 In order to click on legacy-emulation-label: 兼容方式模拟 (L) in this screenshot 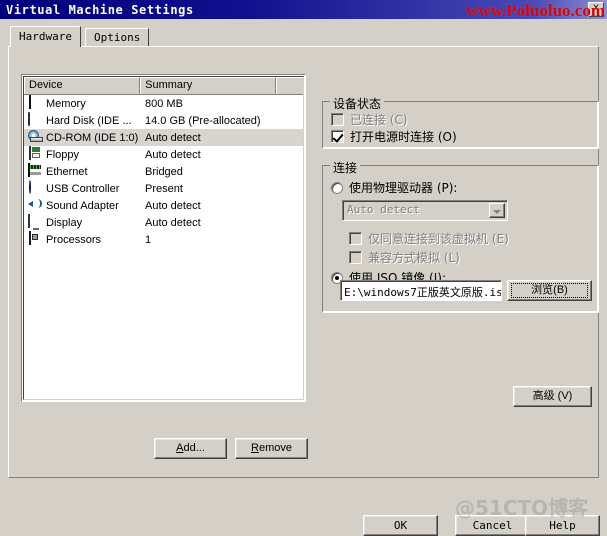, I will do `click(414, 258)`.